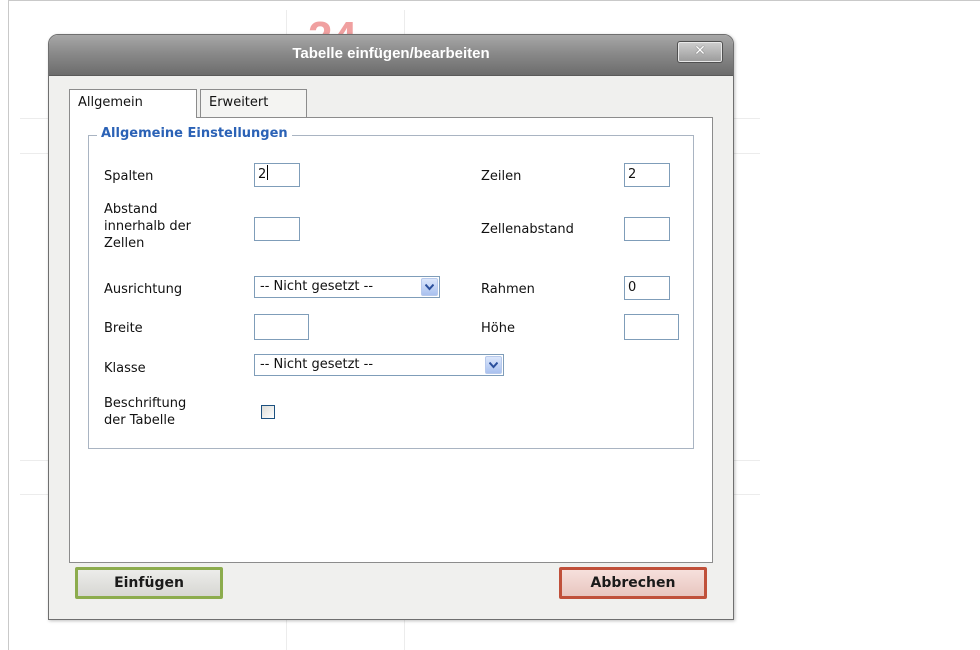  I want to click on ausrichtung-select: -- Nicht gesetzt --, so click(347, 287).